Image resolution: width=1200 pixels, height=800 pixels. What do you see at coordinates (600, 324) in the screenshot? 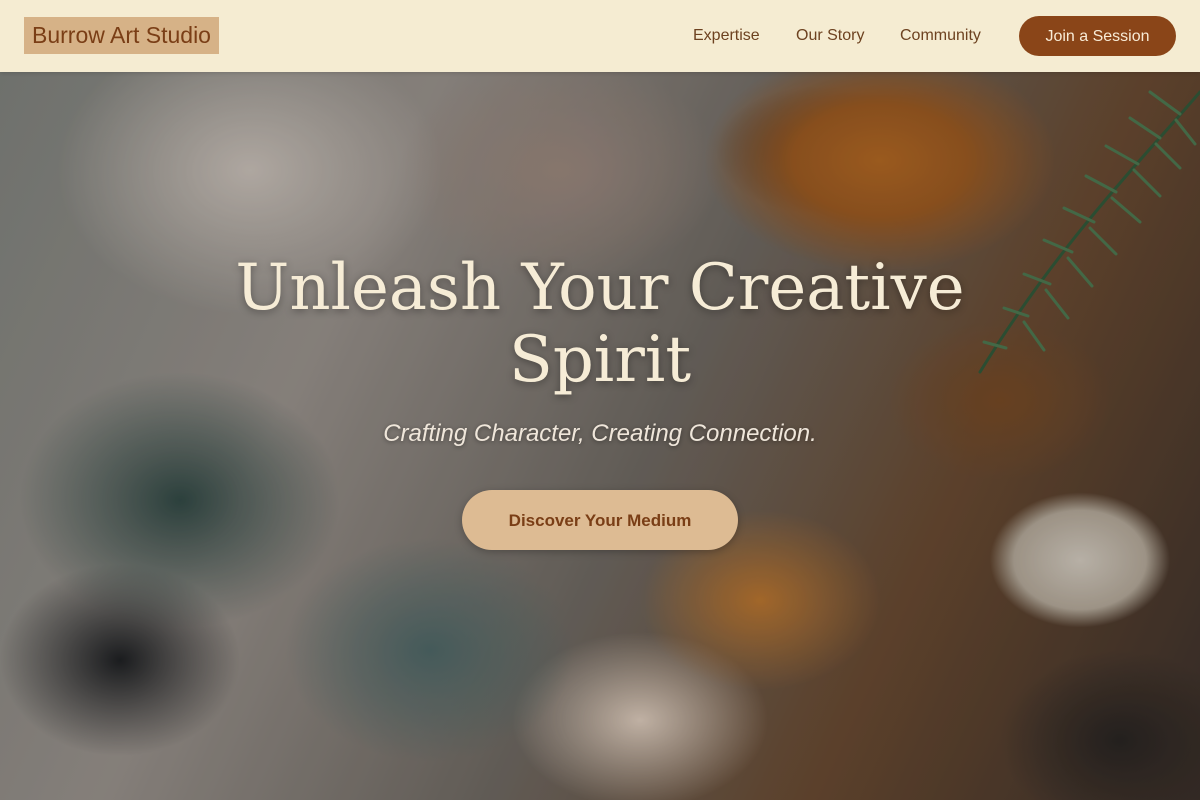
I see `hero-title: Unleash Your Creative Spirit` at bounding box center [600, 324].